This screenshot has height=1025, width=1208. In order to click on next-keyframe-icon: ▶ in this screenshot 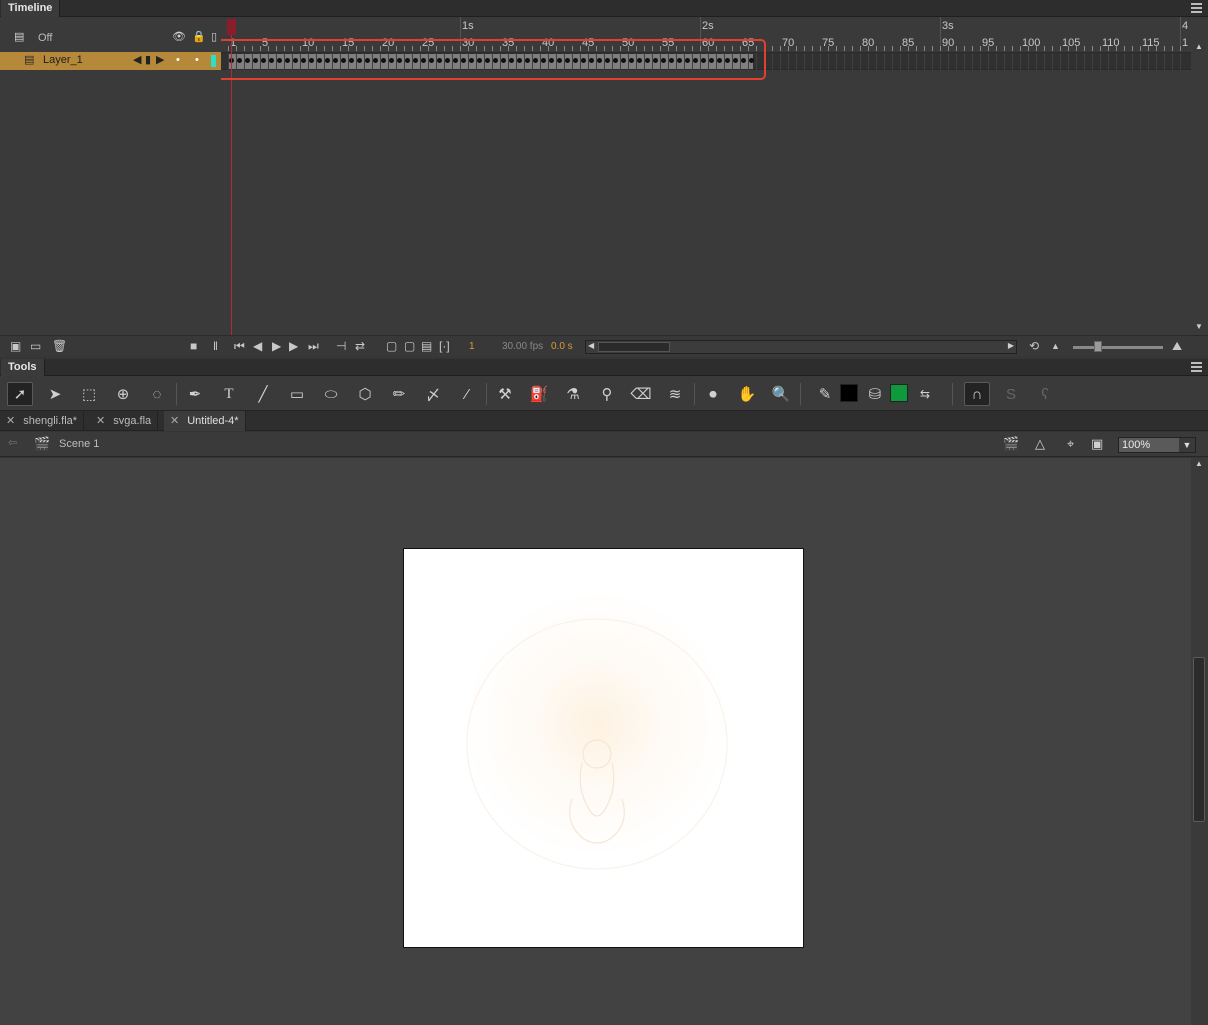, I will do `click(160, 60)`.